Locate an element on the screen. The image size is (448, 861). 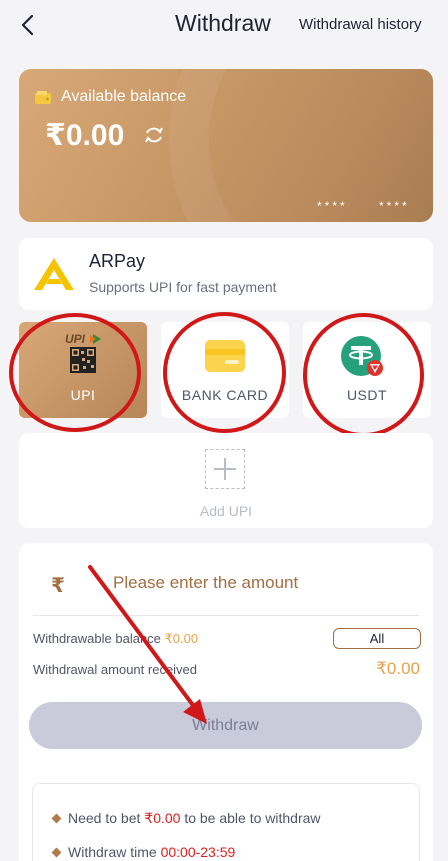
method-upi: UPI UPI is located at coordinates (83, 370).